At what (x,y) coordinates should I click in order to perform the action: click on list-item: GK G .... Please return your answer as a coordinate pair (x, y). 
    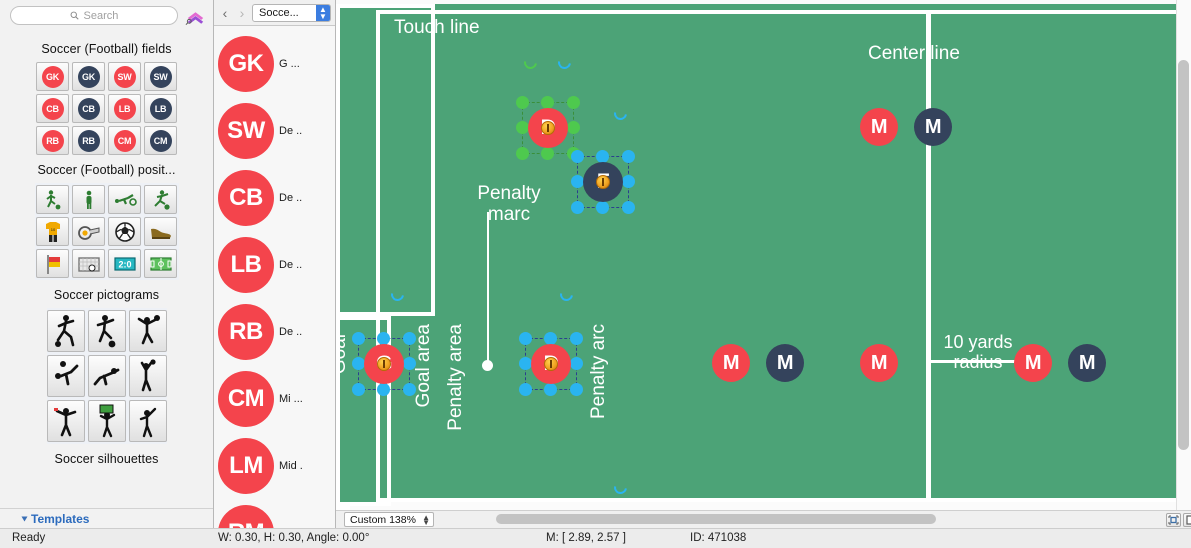
    Looking at the image, I should click on (274, 63).